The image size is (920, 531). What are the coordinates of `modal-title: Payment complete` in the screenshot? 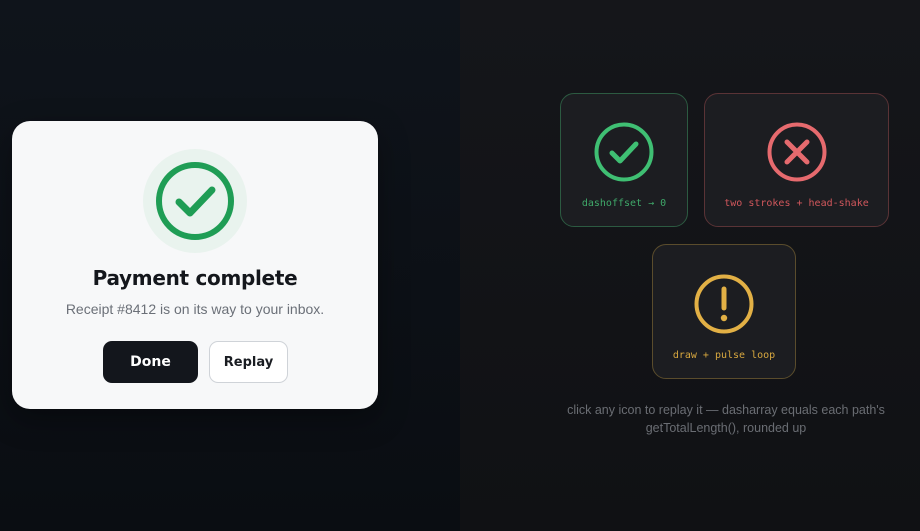 It's located at (195, 278).